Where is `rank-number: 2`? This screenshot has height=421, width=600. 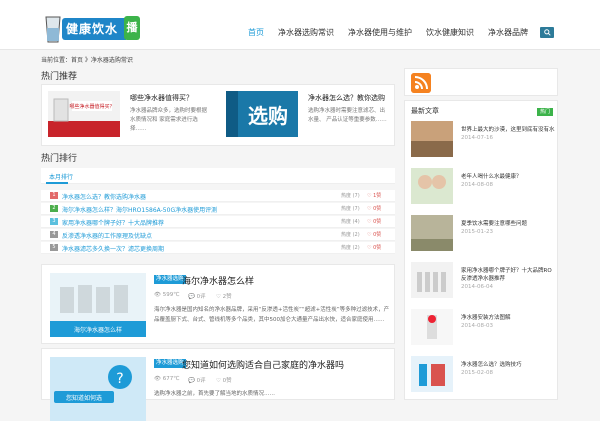 rank-number: 2 is located at coordinates (54, 208).